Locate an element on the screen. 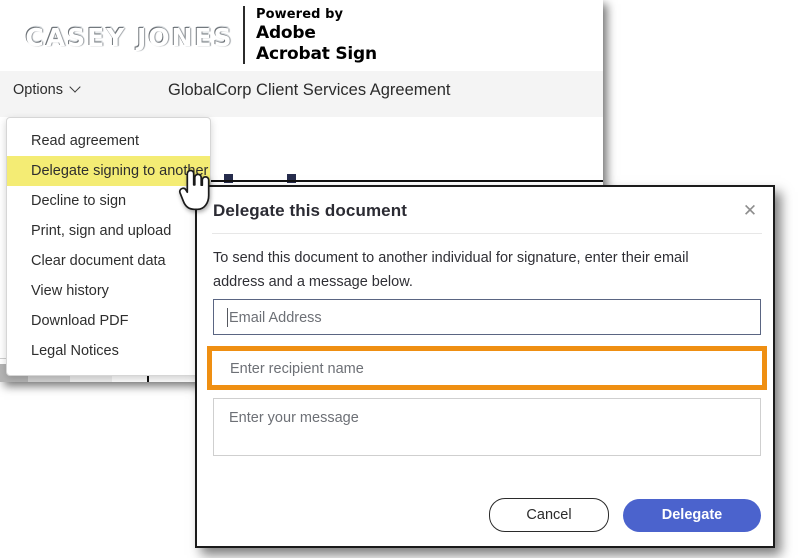  menu-item-clear-document-data: Clear document data is located at coordinates (108, 261).